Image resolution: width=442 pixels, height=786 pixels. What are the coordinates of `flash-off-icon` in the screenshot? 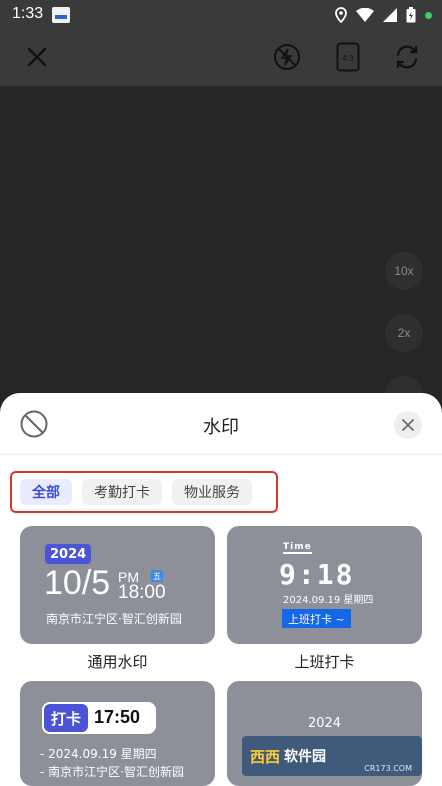 It's located at (287, 57).